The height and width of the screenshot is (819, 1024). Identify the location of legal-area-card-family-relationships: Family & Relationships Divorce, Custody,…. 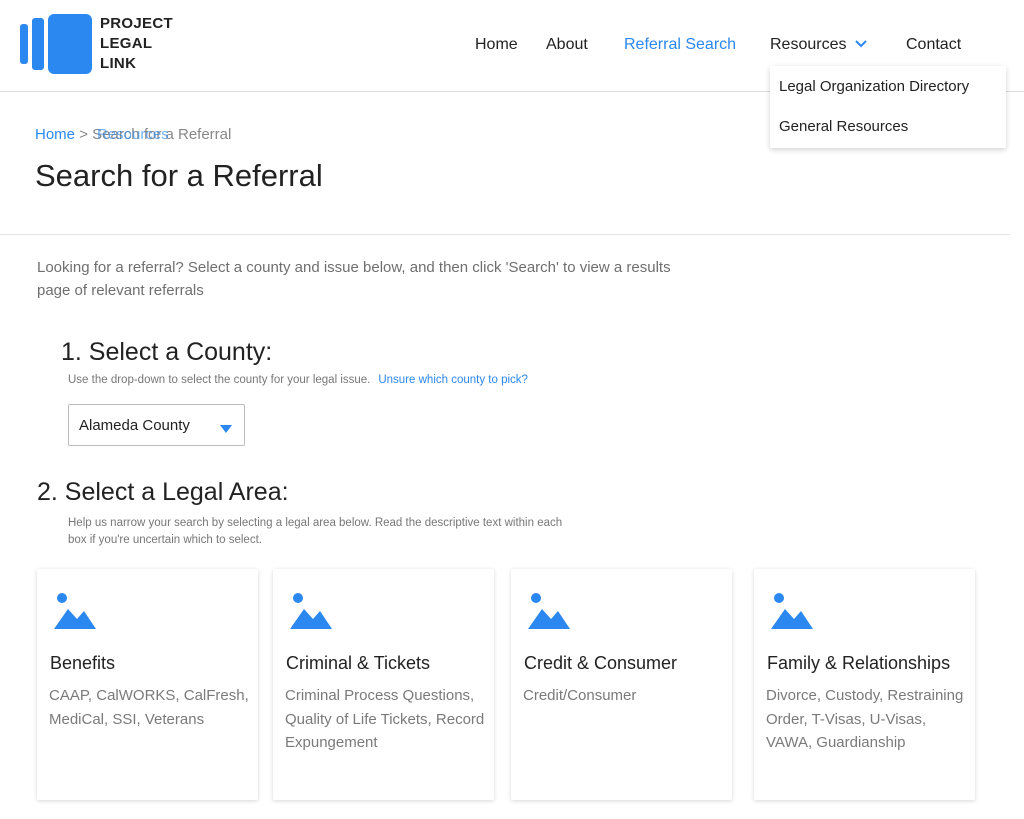
(864, 684).